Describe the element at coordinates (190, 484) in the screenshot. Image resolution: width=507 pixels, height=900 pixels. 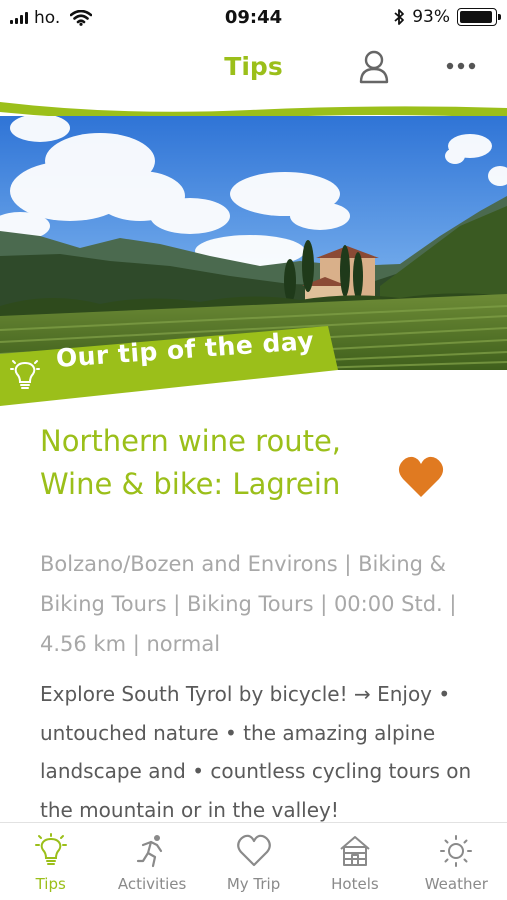
I see `tour-title-line-2: Wine & bike: Lagrein` at that location.